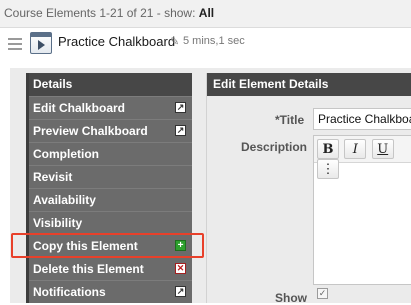 The image size is (411, 305). Describe the element at coordinates (58, 223) in the screenshot. I see `sidebar-item-label: Visibility` at that location.